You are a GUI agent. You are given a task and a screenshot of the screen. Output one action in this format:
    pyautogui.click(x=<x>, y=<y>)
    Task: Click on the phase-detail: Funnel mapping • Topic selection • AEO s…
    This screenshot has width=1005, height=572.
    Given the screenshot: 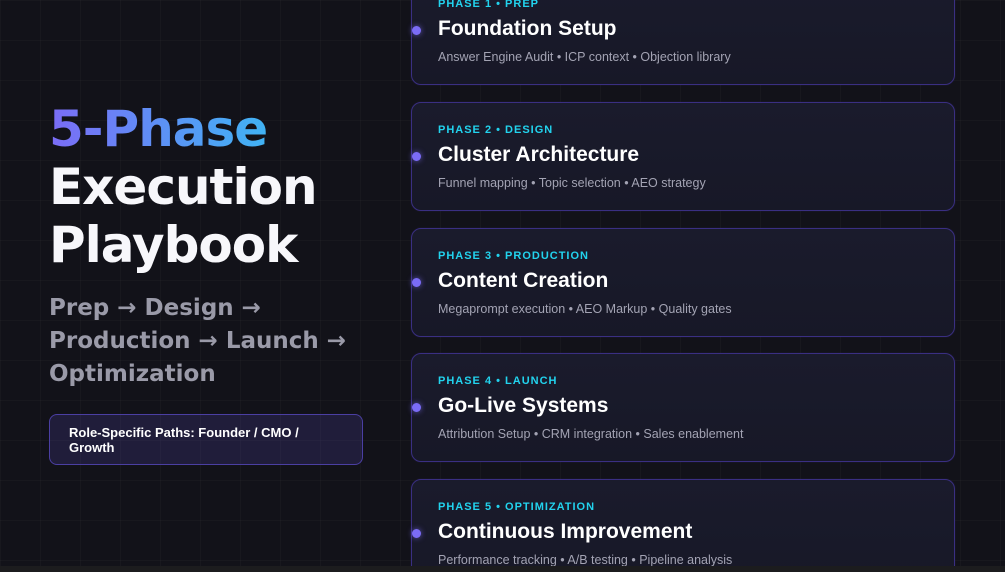 What is the action you would take?
    pyautogui.click(x=572, y=183)
    